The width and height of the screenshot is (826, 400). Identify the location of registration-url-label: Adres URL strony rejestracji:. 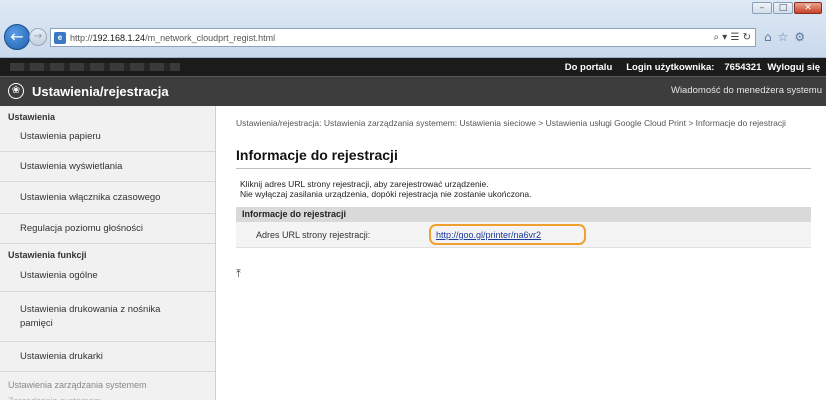
(313, 235).